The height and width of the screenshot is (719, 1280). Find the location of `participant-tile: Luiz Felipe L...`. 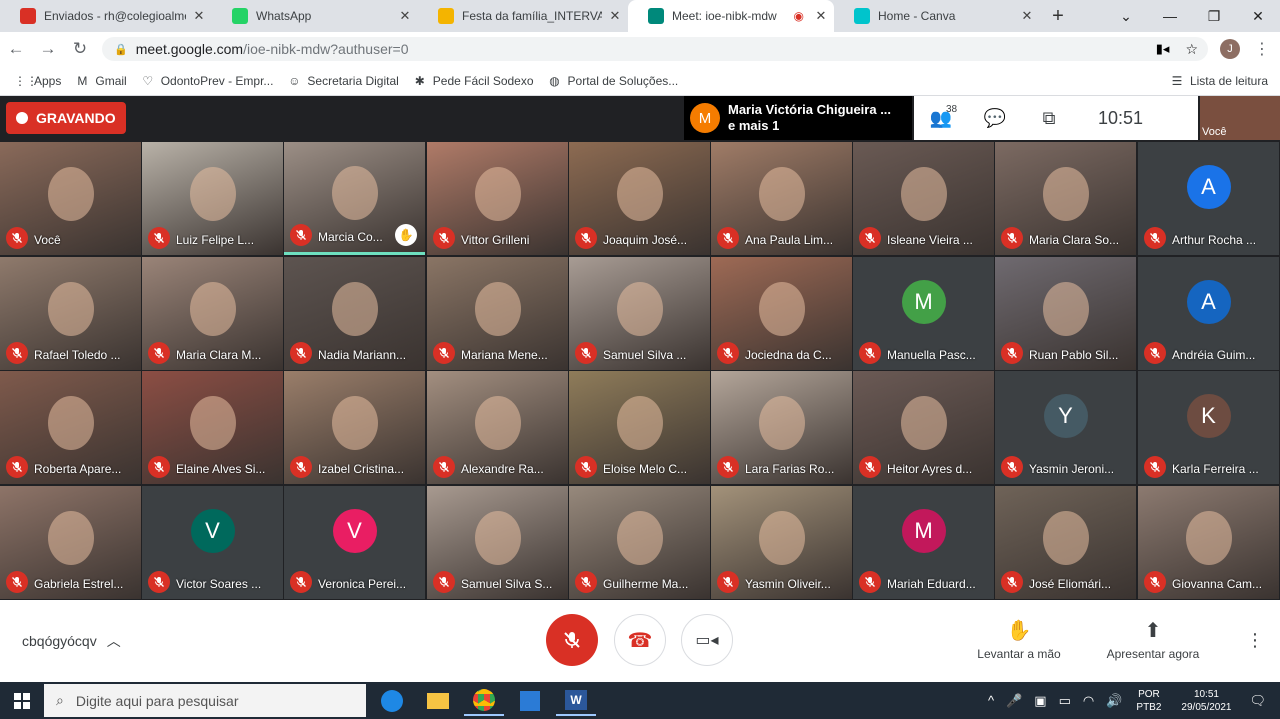

participant-tile: Luiz Felipe L... is located at coordinates (212, 198).